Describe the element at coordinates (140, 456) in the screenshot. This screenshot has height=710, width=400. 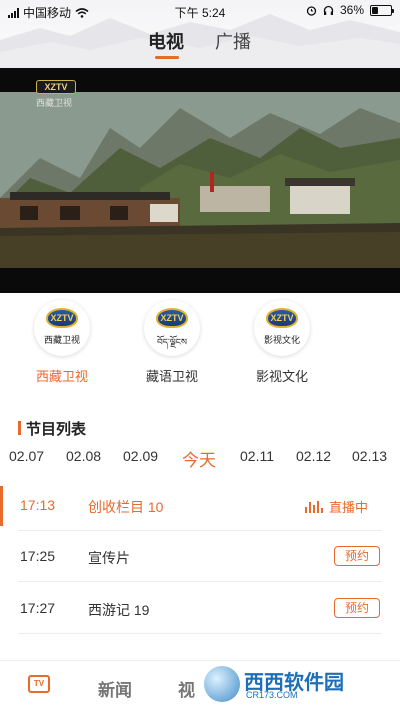
I see `date-tab: 02.09` at that location.